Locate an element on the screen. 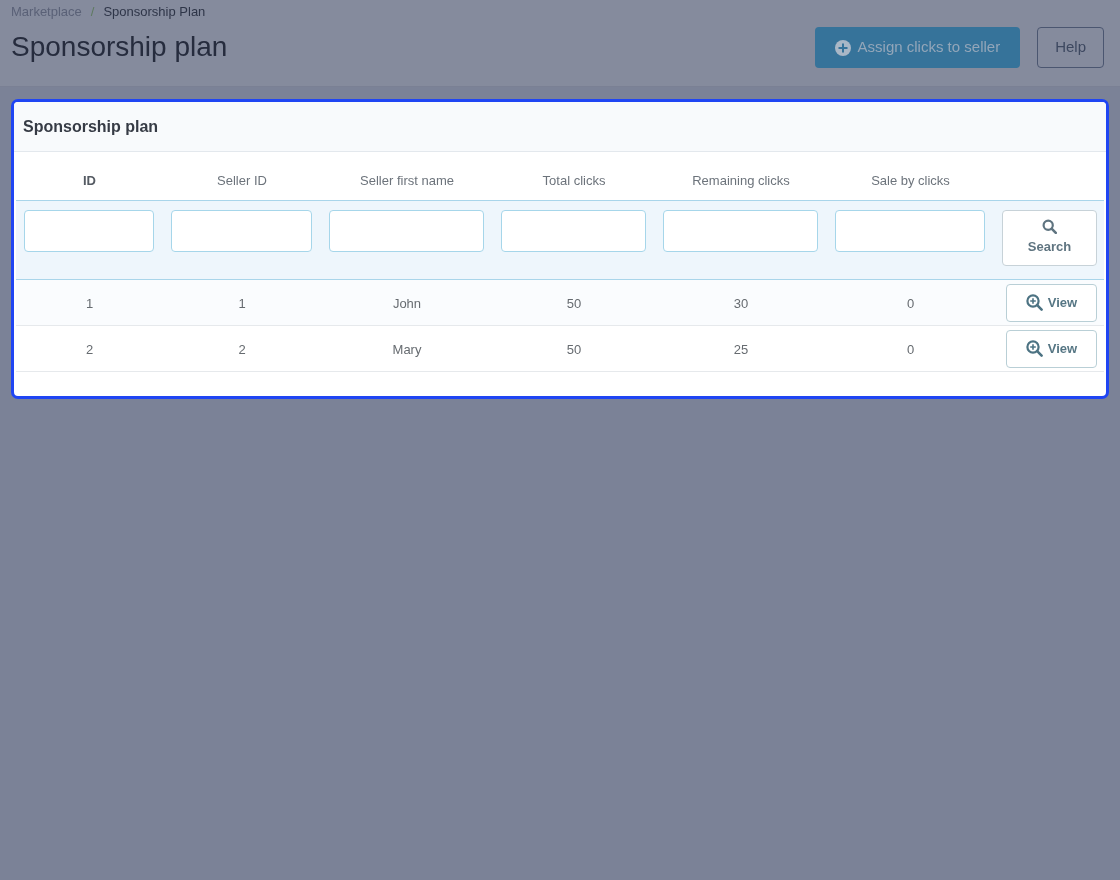 The image size is (1120, 880). plus-circle-icon is located at coordinates (842, 47).